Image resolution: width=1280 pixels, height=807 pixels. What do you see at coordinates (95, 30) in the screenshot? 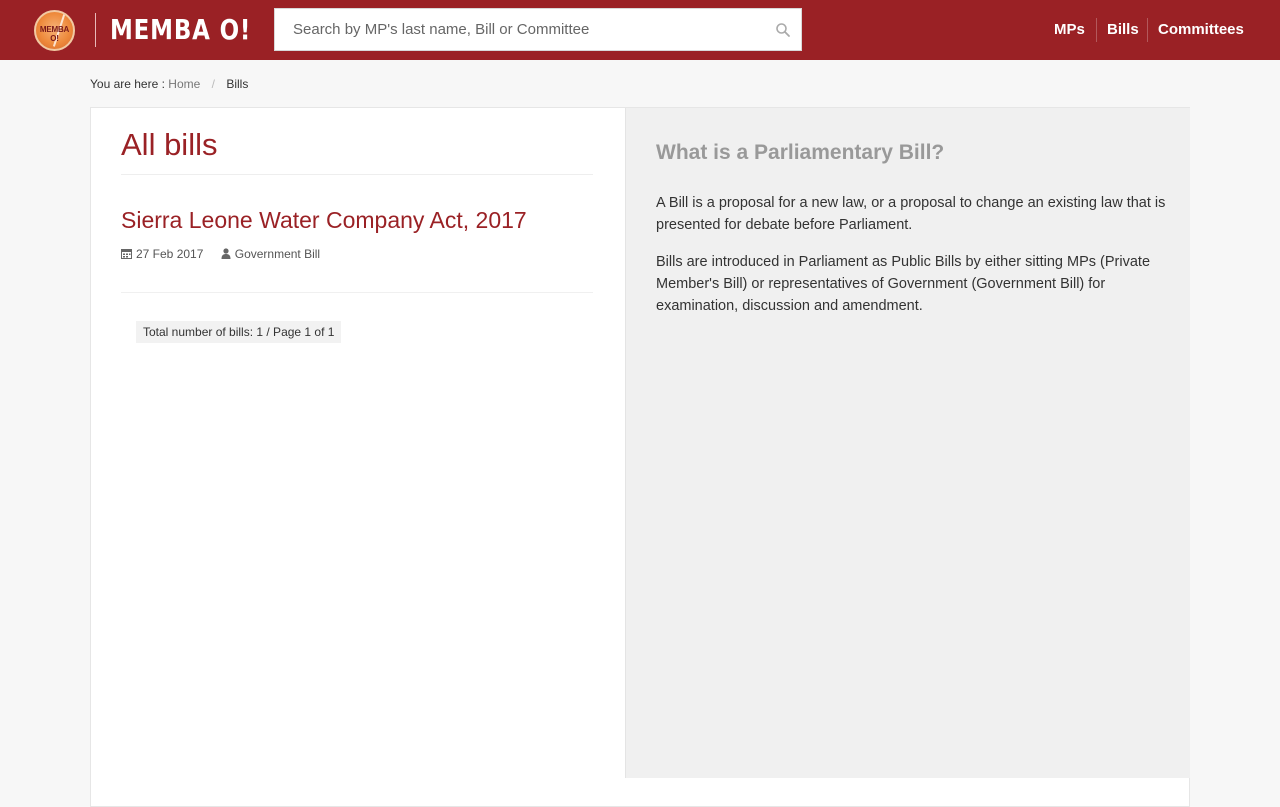
I see `logo-divider` at bounding box center [95, 30].